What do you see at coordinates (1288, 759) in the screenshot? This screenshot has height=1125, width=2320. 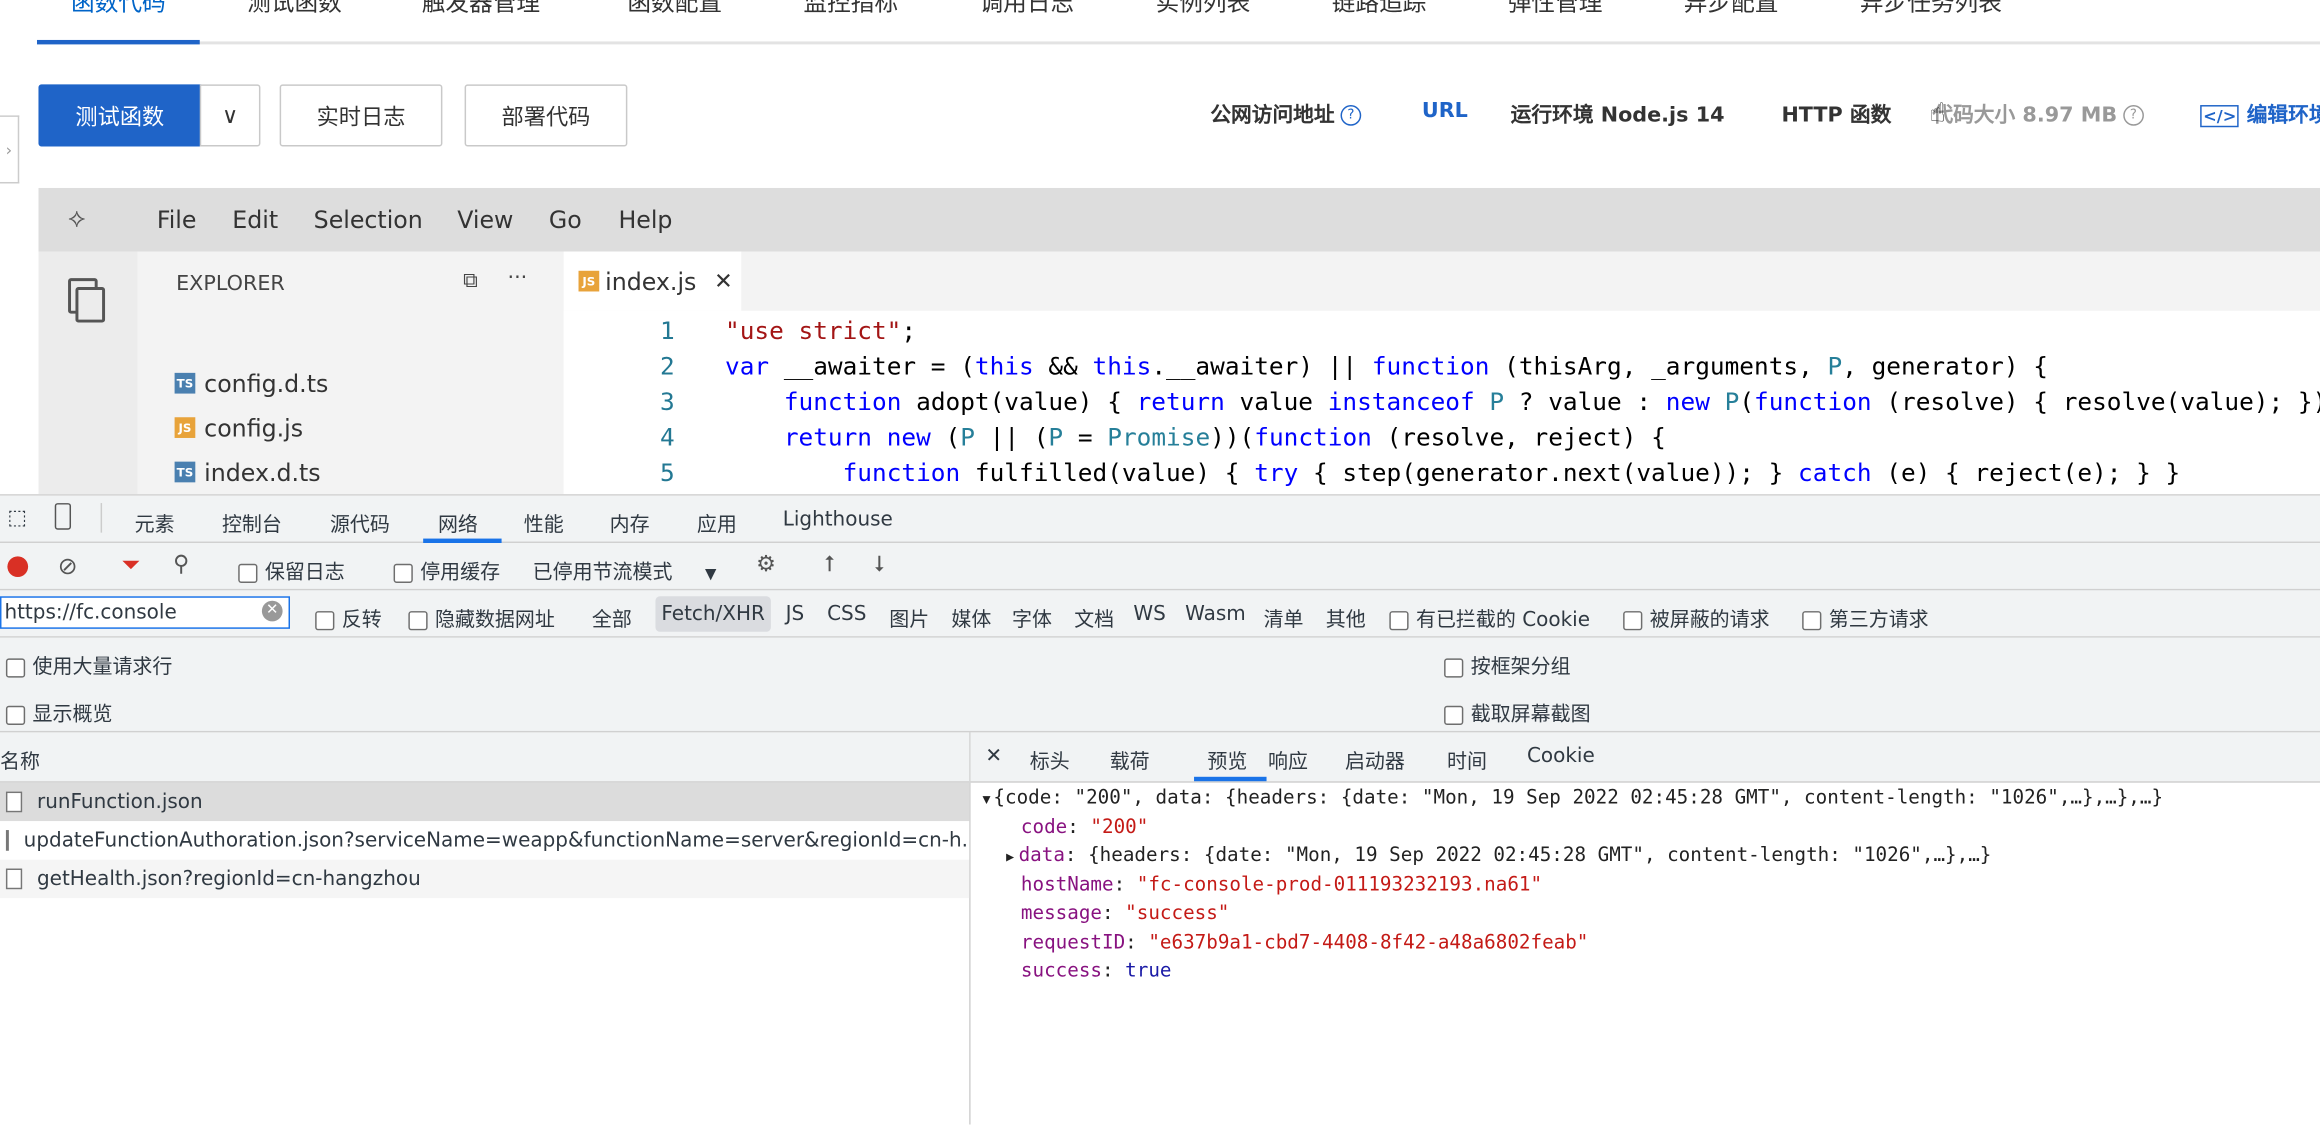 I see `detail-tab-3: 响应` at bounding box center [1288, 759].